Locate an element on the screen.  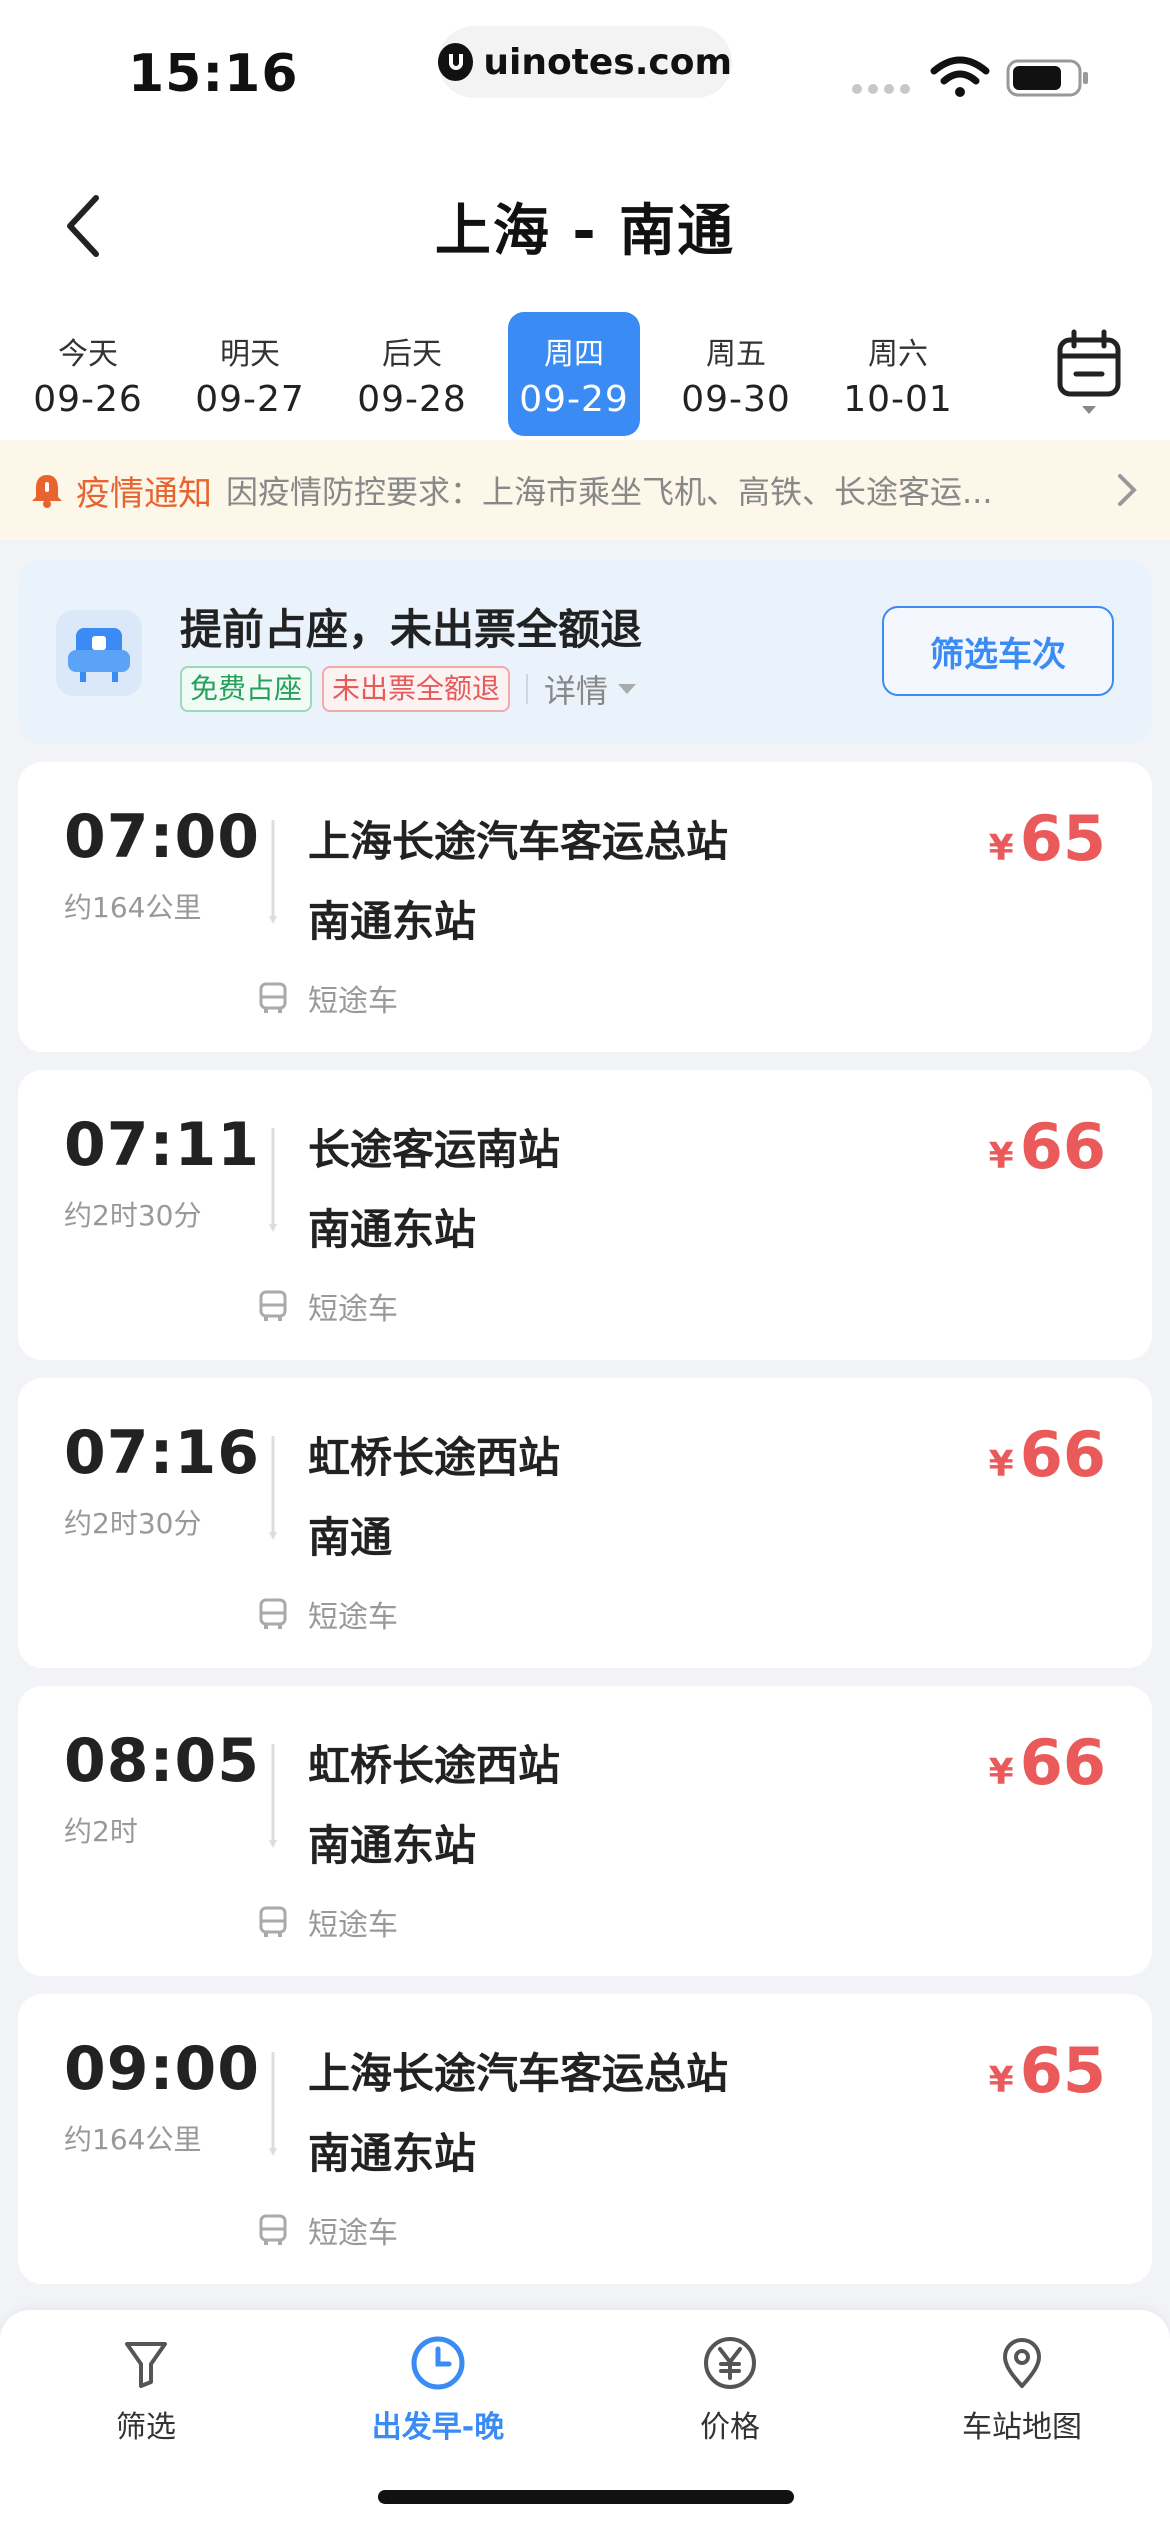
trip-card: 09:00 约164公里 上海长途汽车客运总站 南通东站 短途车 ¥ 65 is located at coordinates (585, 2139).